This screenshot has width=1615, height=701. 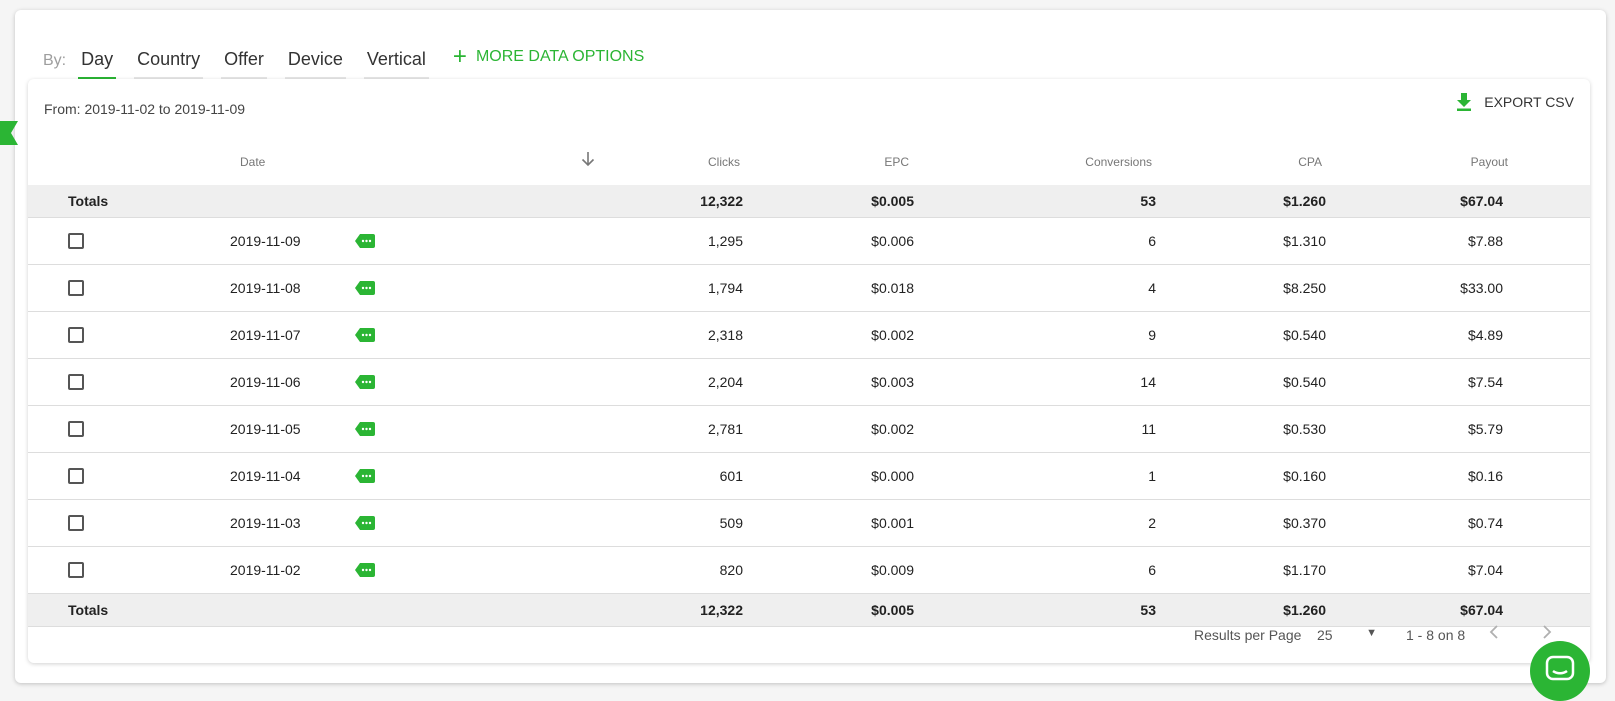 What do you see at coordinates (1304, 201) in the screenshot?
I see `totals-cpa: $1.260` at bounding box center [1304, 201].